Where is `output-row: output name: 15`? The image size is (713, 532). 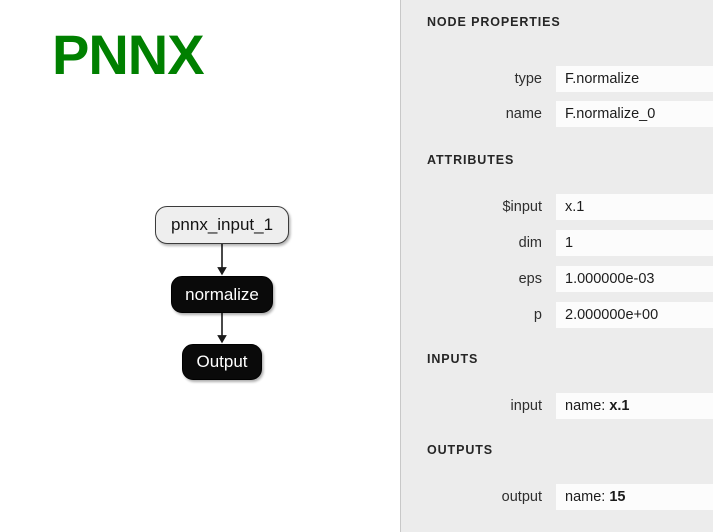 output-row: output name: 15 is located at coordinates (557, 497).